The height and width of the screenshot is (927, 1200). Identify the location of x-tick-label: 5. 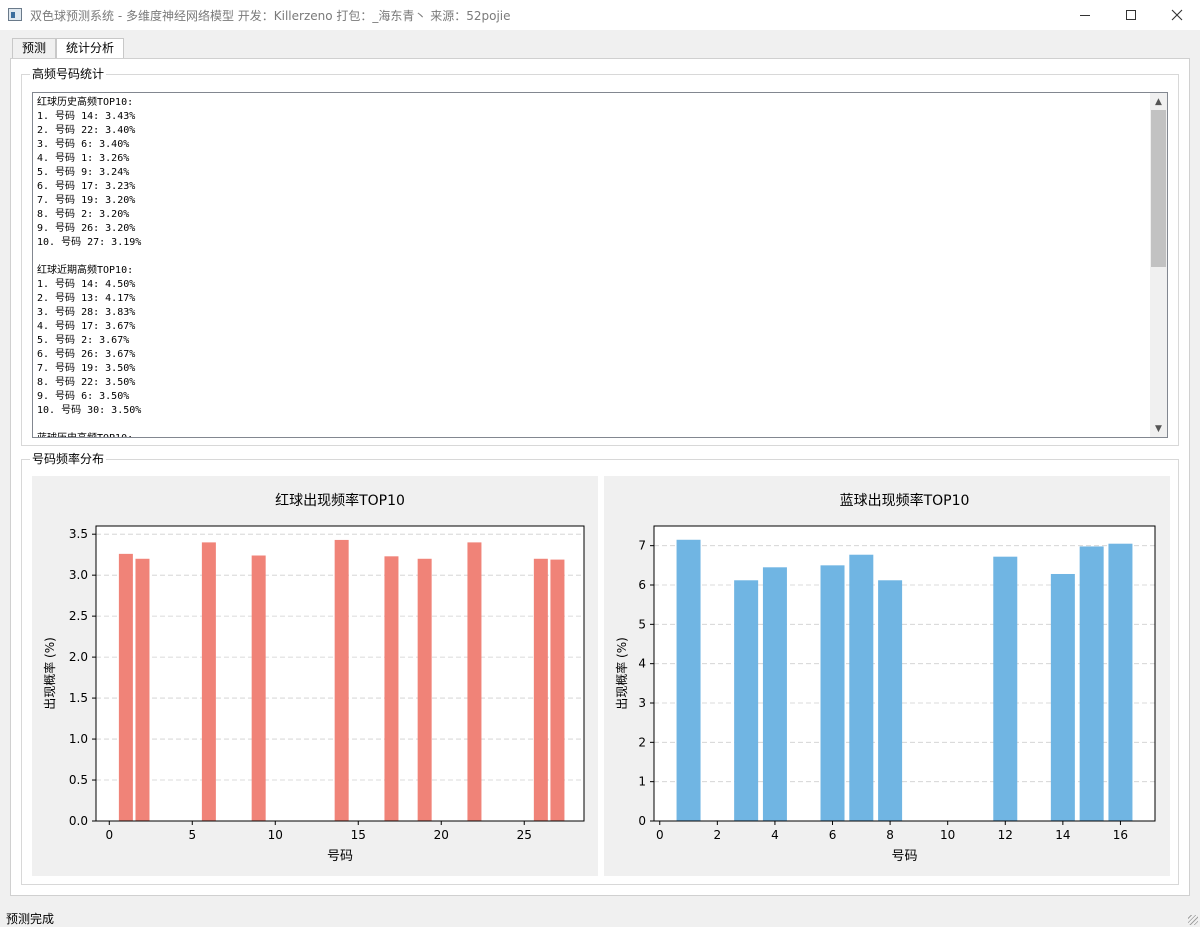
(192, 835).